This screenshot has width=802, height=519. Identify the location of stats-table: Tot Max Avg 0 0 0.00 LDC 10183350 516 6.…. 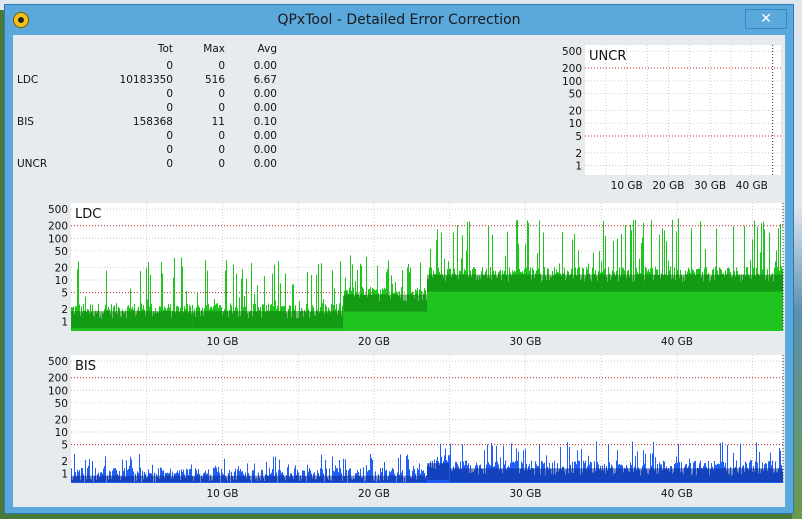
(147, 108).